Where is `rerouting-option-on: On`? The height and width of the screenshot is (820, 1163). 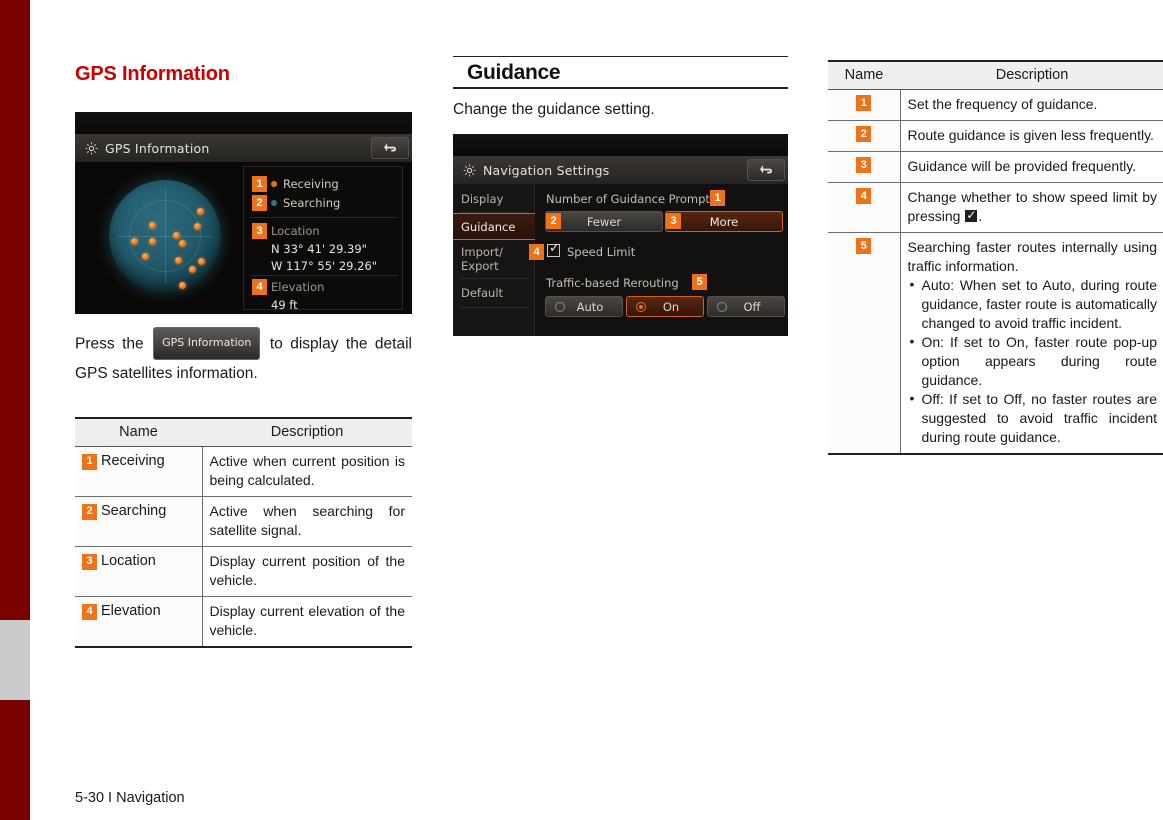 rerouting-option-on: On is located at coordinates (665, 306).